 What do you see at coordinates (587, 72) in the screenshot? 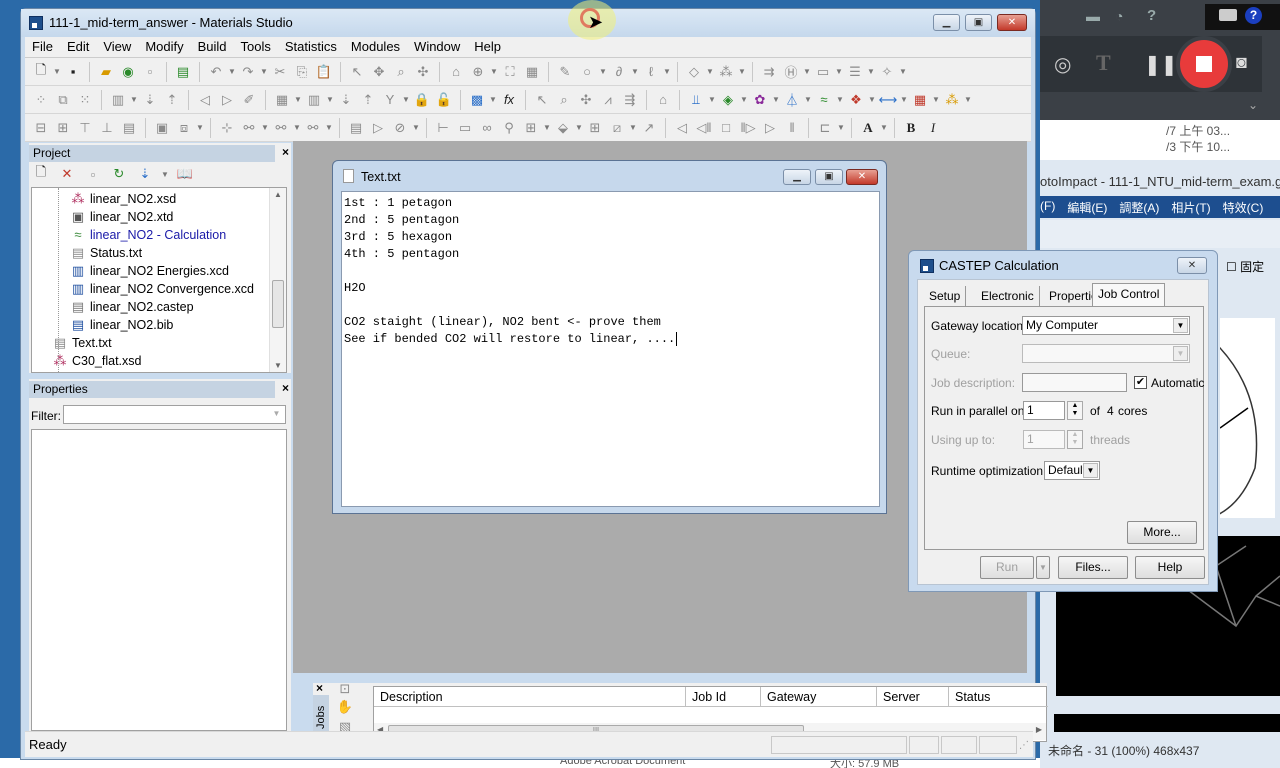
I see `ring-icon: ○` at bounding box center [587, 72].